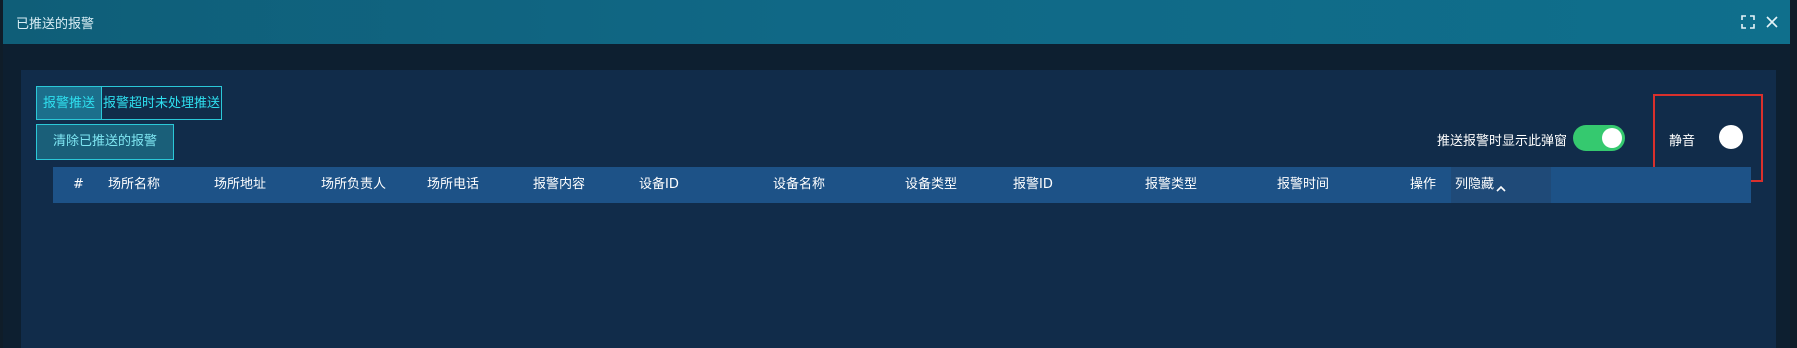  Describe the element at coordinates (1682, 141) in the screenshot. I see `mute-label: 静音` at that location.